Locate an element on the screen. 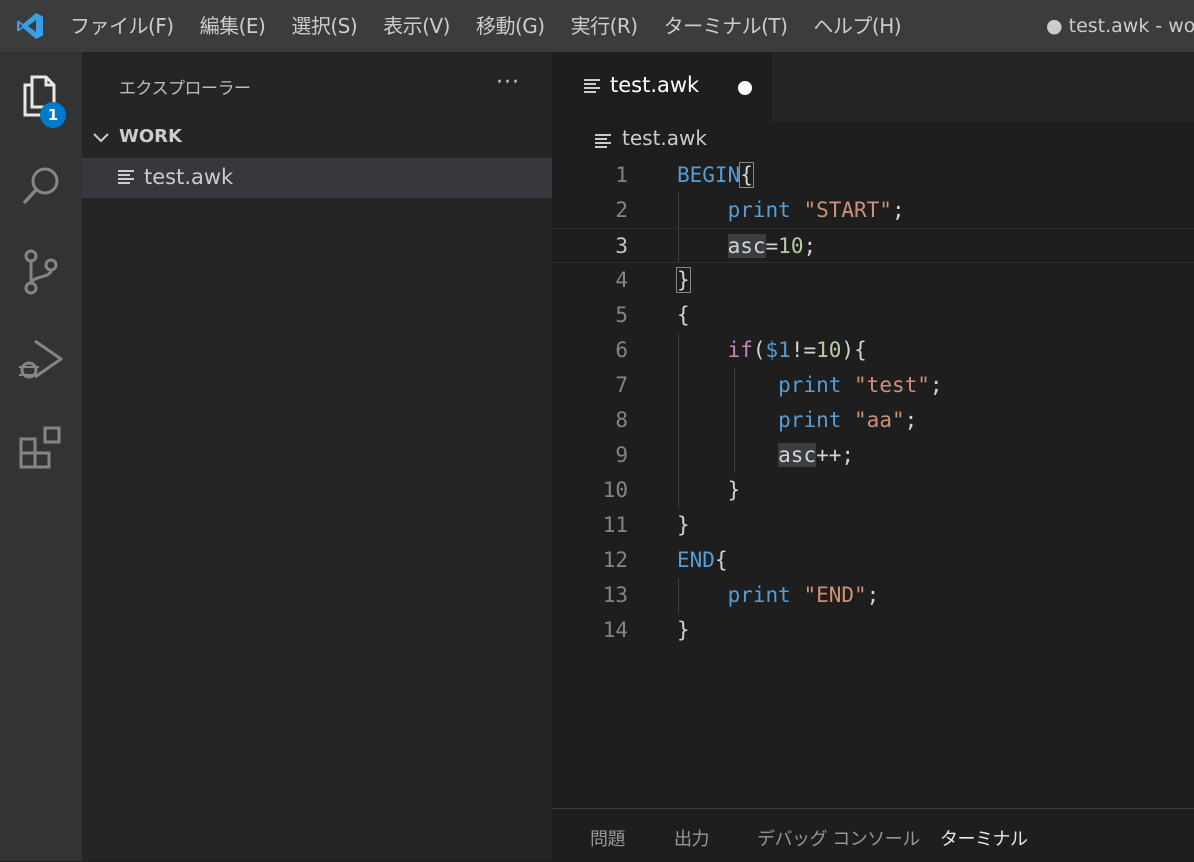 The image size is (1194, 862). chevron-down-icon is located at coordinates (101, 138).